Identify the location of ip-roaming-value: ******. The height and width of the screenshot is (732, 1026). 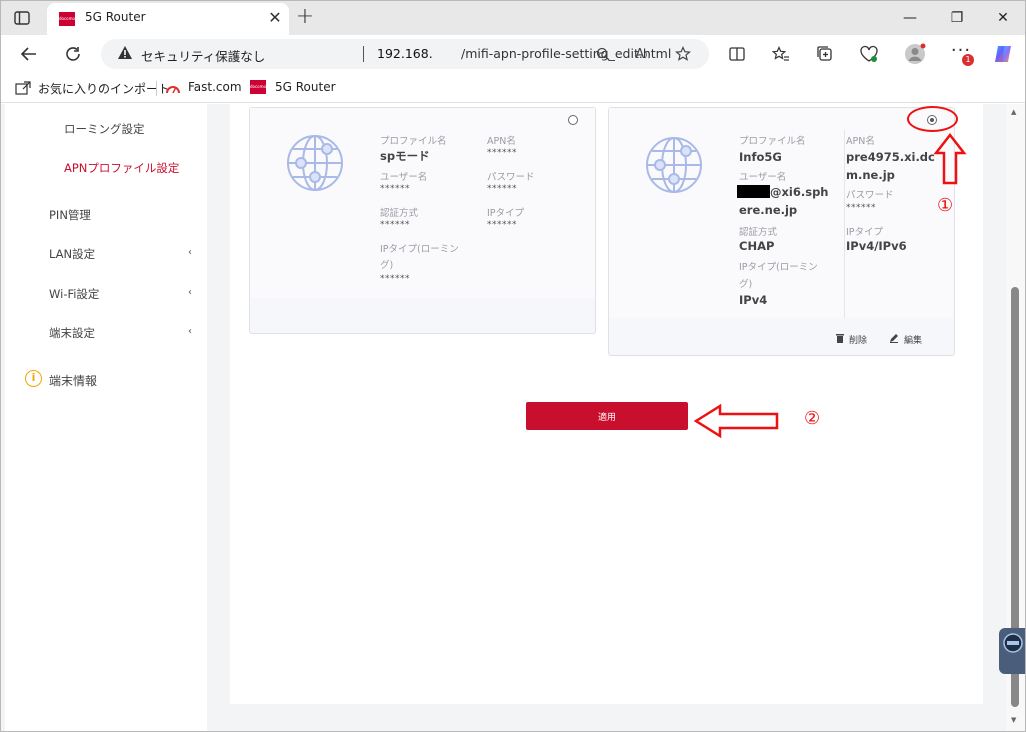
(395, 279).